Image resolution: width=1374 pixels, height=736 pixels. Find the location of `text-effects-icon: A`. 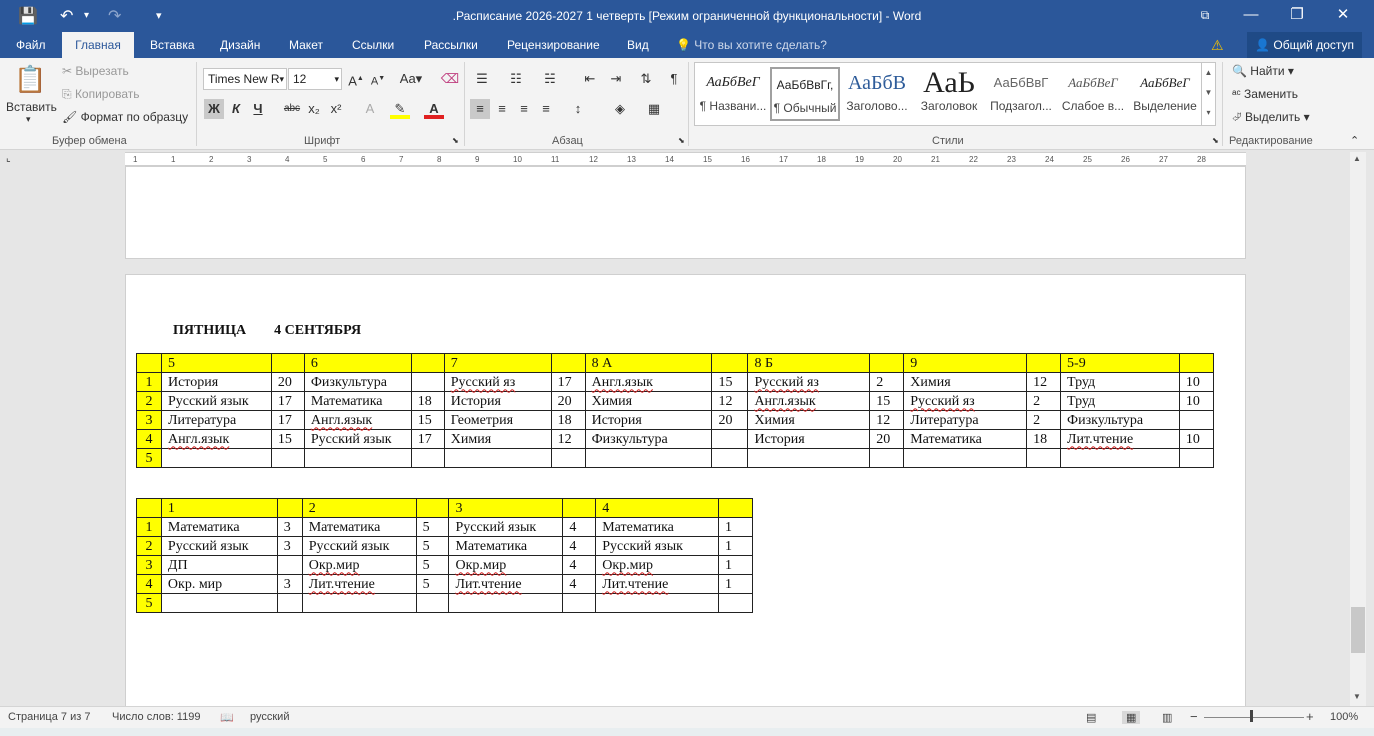

text-effects-icon: A is located at coordinates (370, 109).